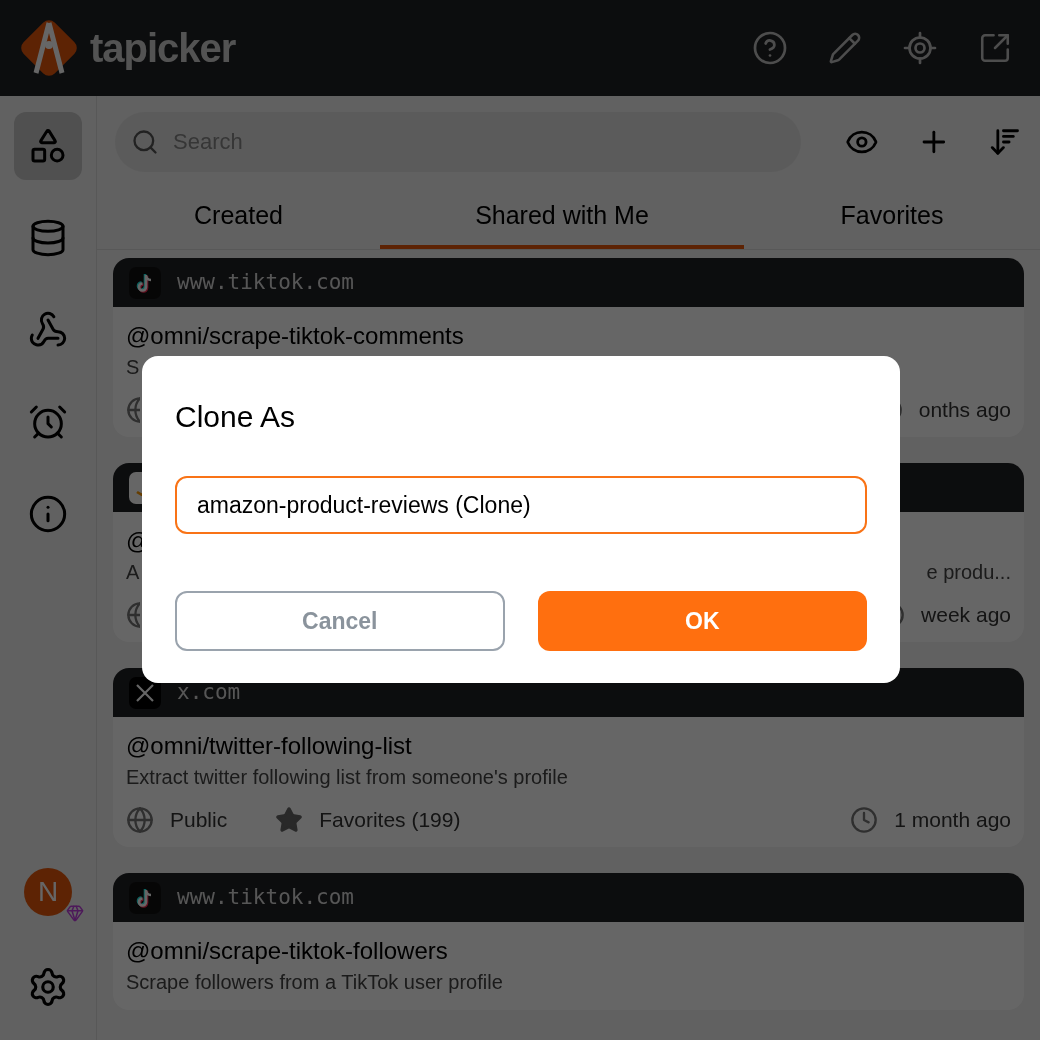  I want to click on dialog-title: Clone As, so click(236, 417).